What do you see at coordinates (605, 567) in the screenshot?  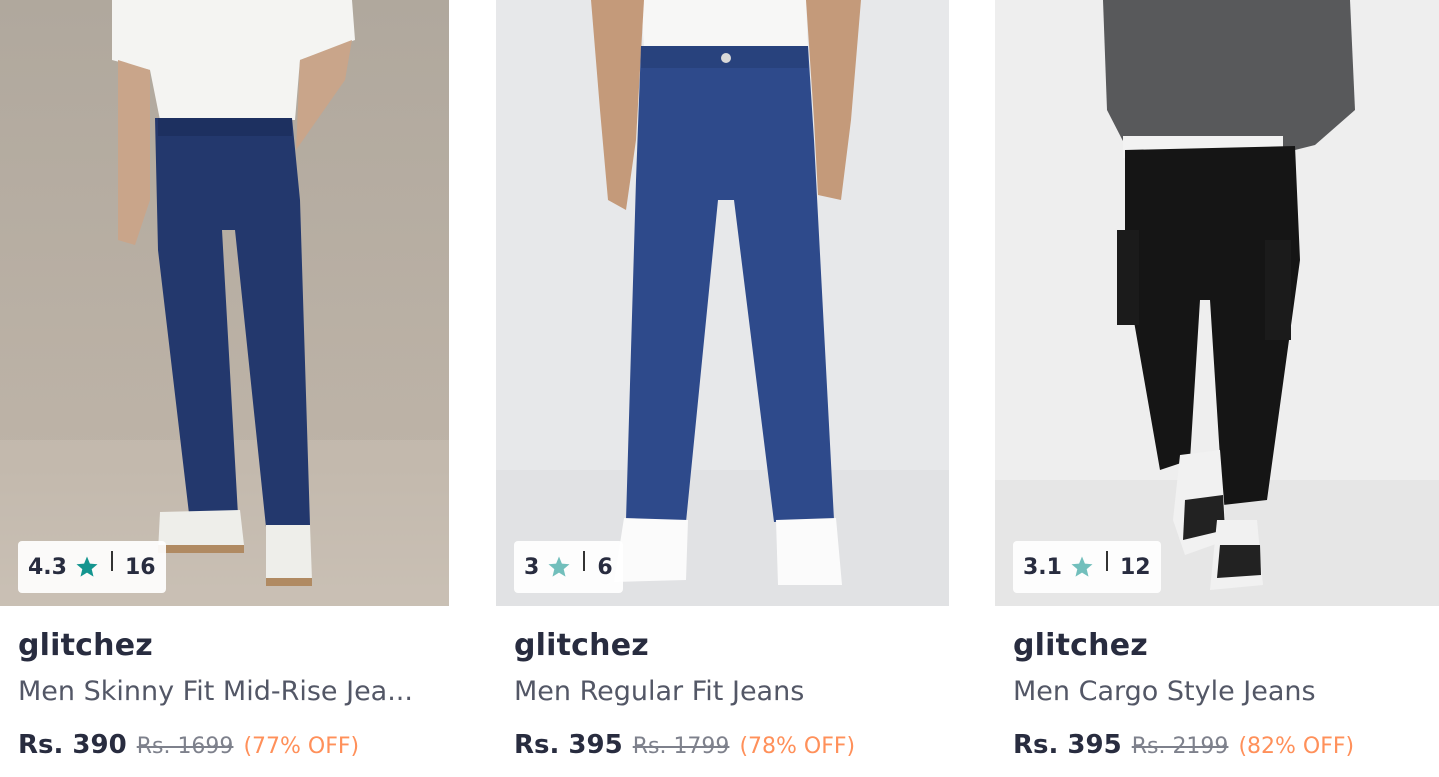 I see `rating-count: 6` at bounding box center [605, 567].